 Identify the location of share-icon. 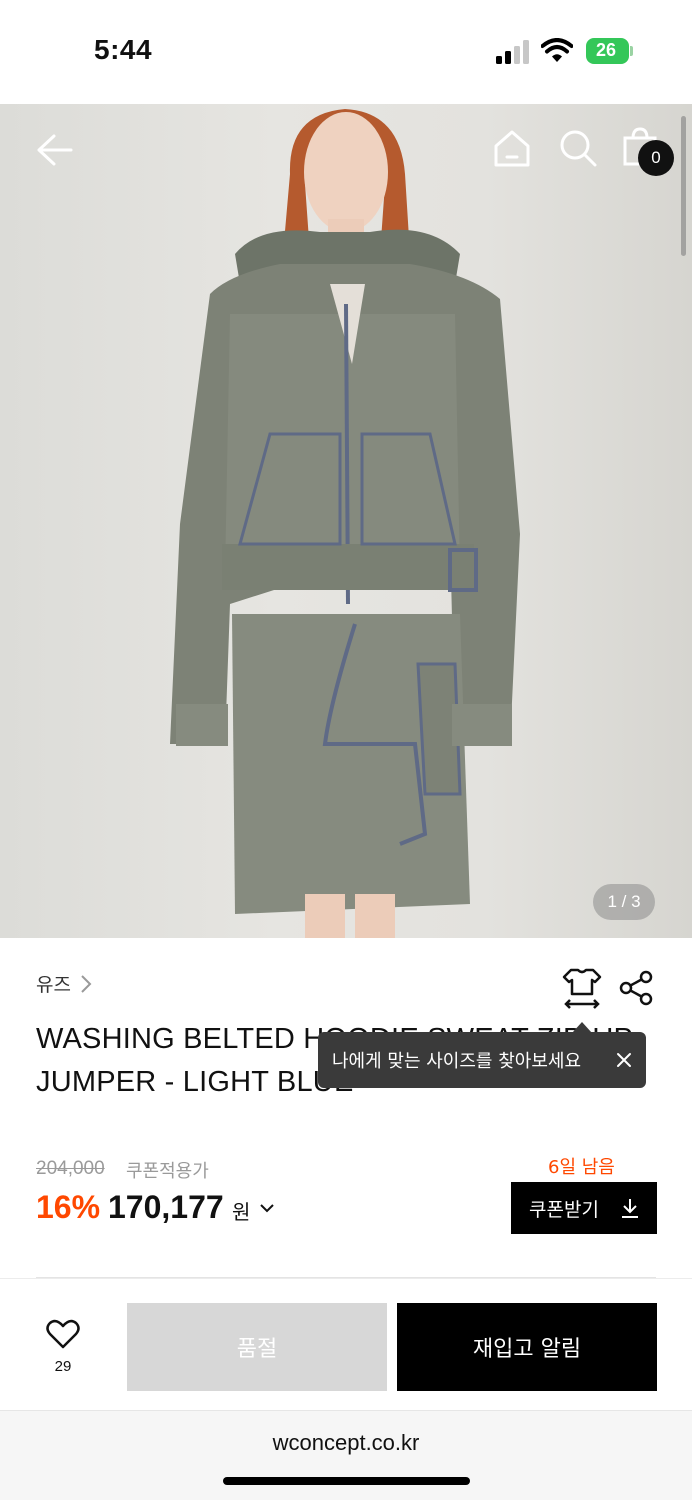
(636, 988).